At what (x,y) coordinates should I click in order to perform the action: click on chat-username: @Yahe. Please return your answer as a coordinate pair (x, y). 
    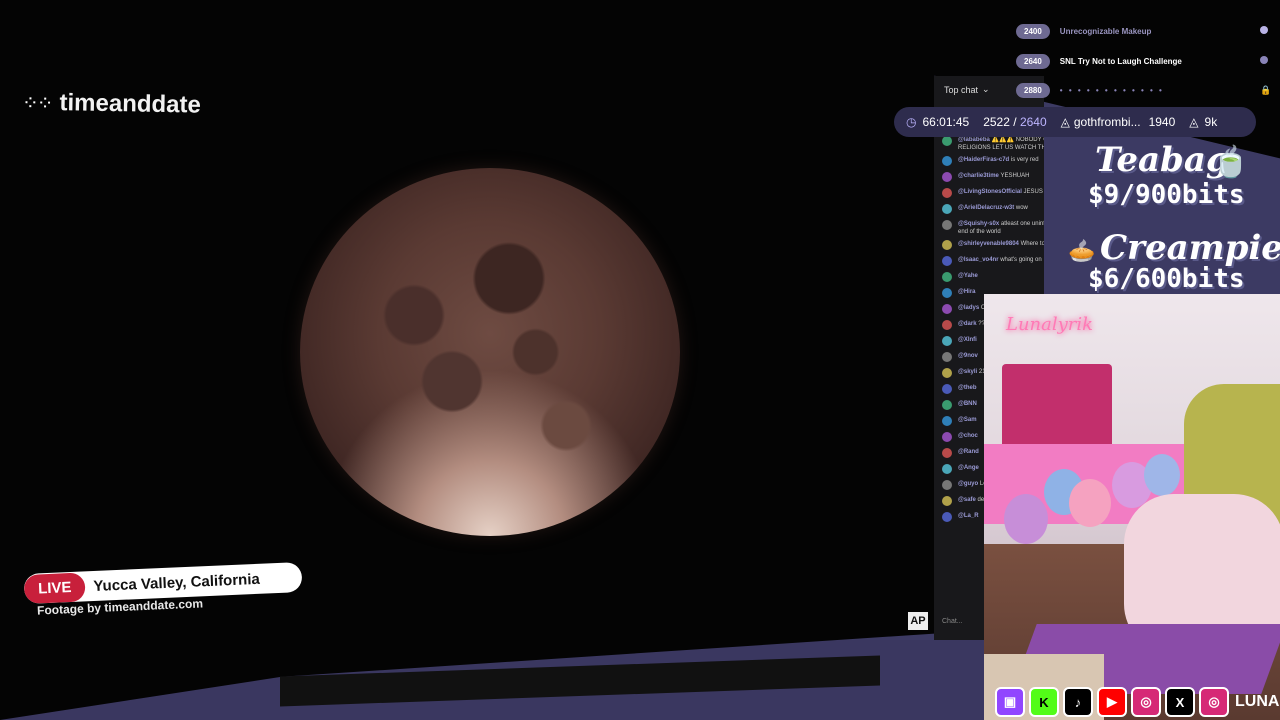
    Looking at the image, I should click on (968, 276).